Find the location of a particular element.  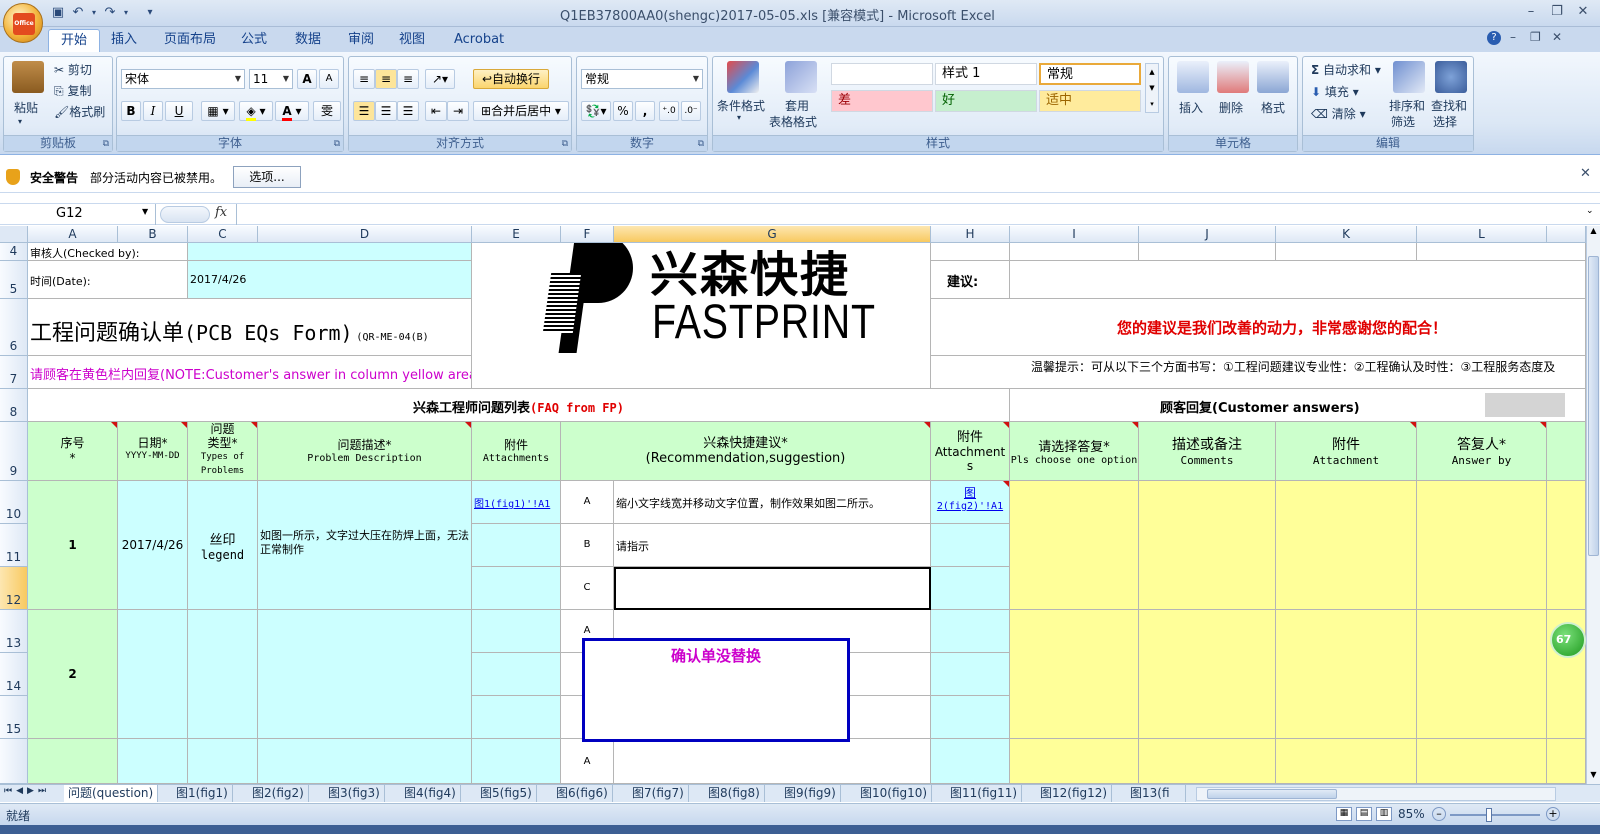

item1-attach-h-b is located at coordinates (970, 545).